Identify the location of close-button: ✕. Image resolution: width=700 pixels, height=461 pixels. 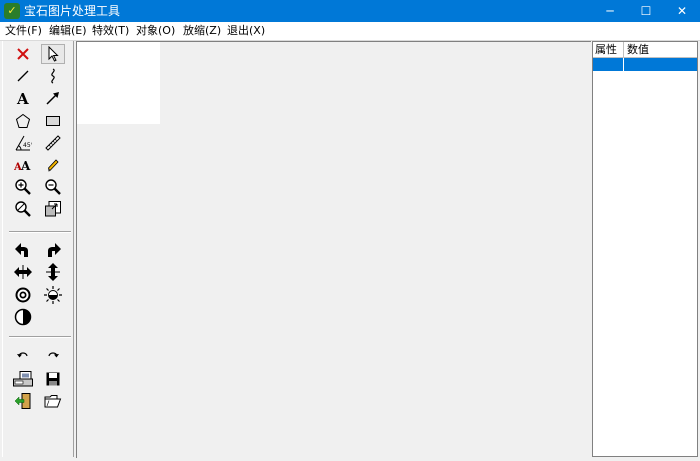
(682, 11).